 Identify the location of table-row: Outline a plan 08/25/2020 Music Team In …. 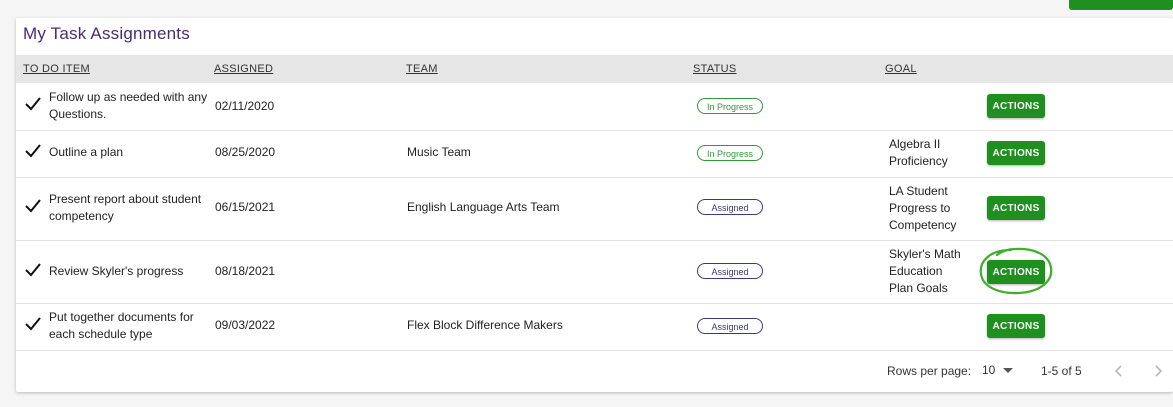
(594, 154).